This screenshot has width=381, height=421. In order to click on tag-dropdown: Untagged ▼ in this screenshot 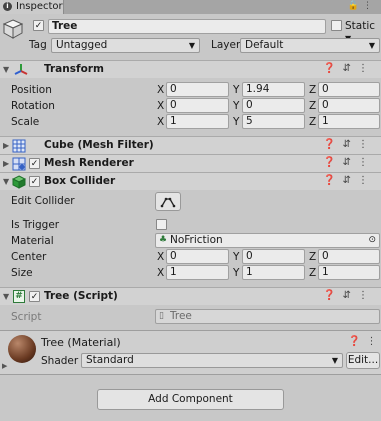, I will do `click(125, 45)`.